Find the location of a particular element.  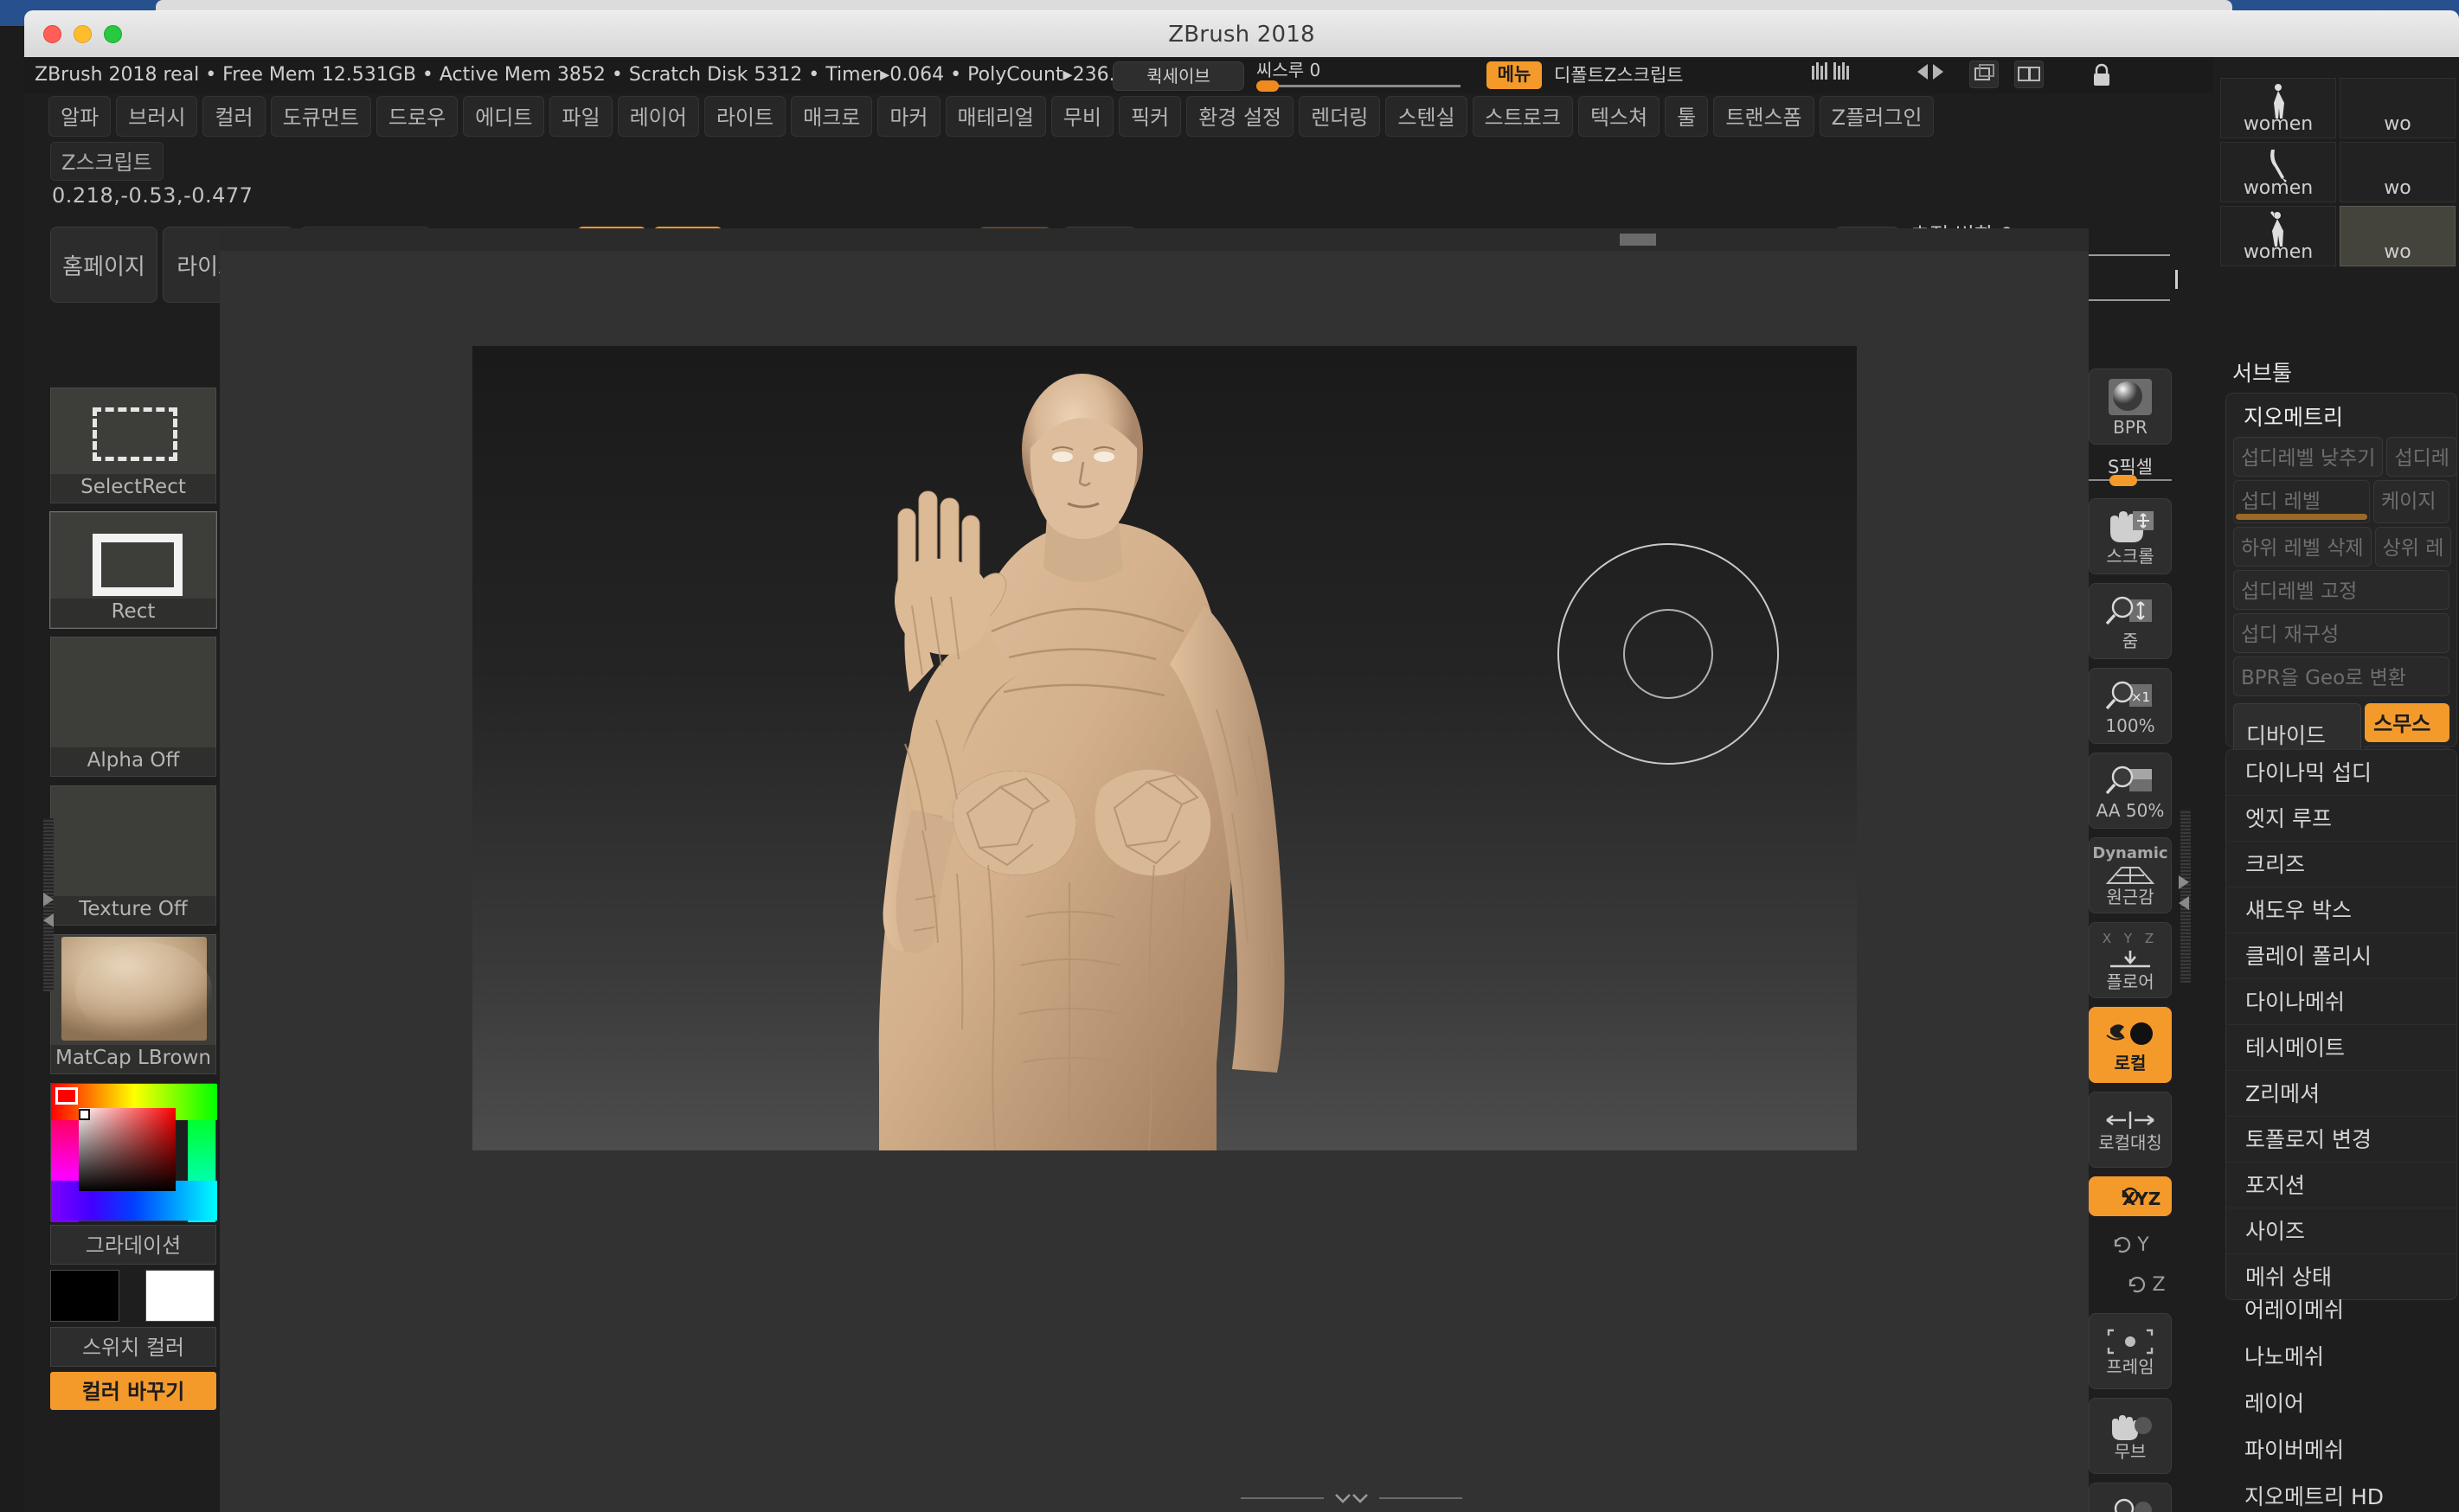

menu-position: 포지션 is located at coordinates (2341, 1185).